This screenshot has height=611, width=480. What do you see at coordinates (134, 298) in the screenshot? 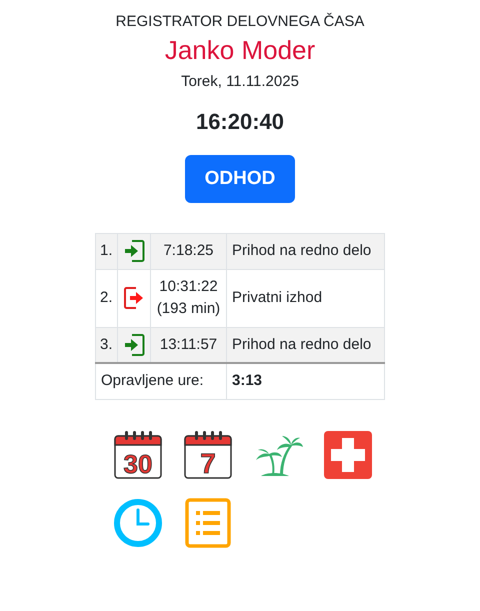
I see `sign-out-icon` at bounding box center [134, 298].